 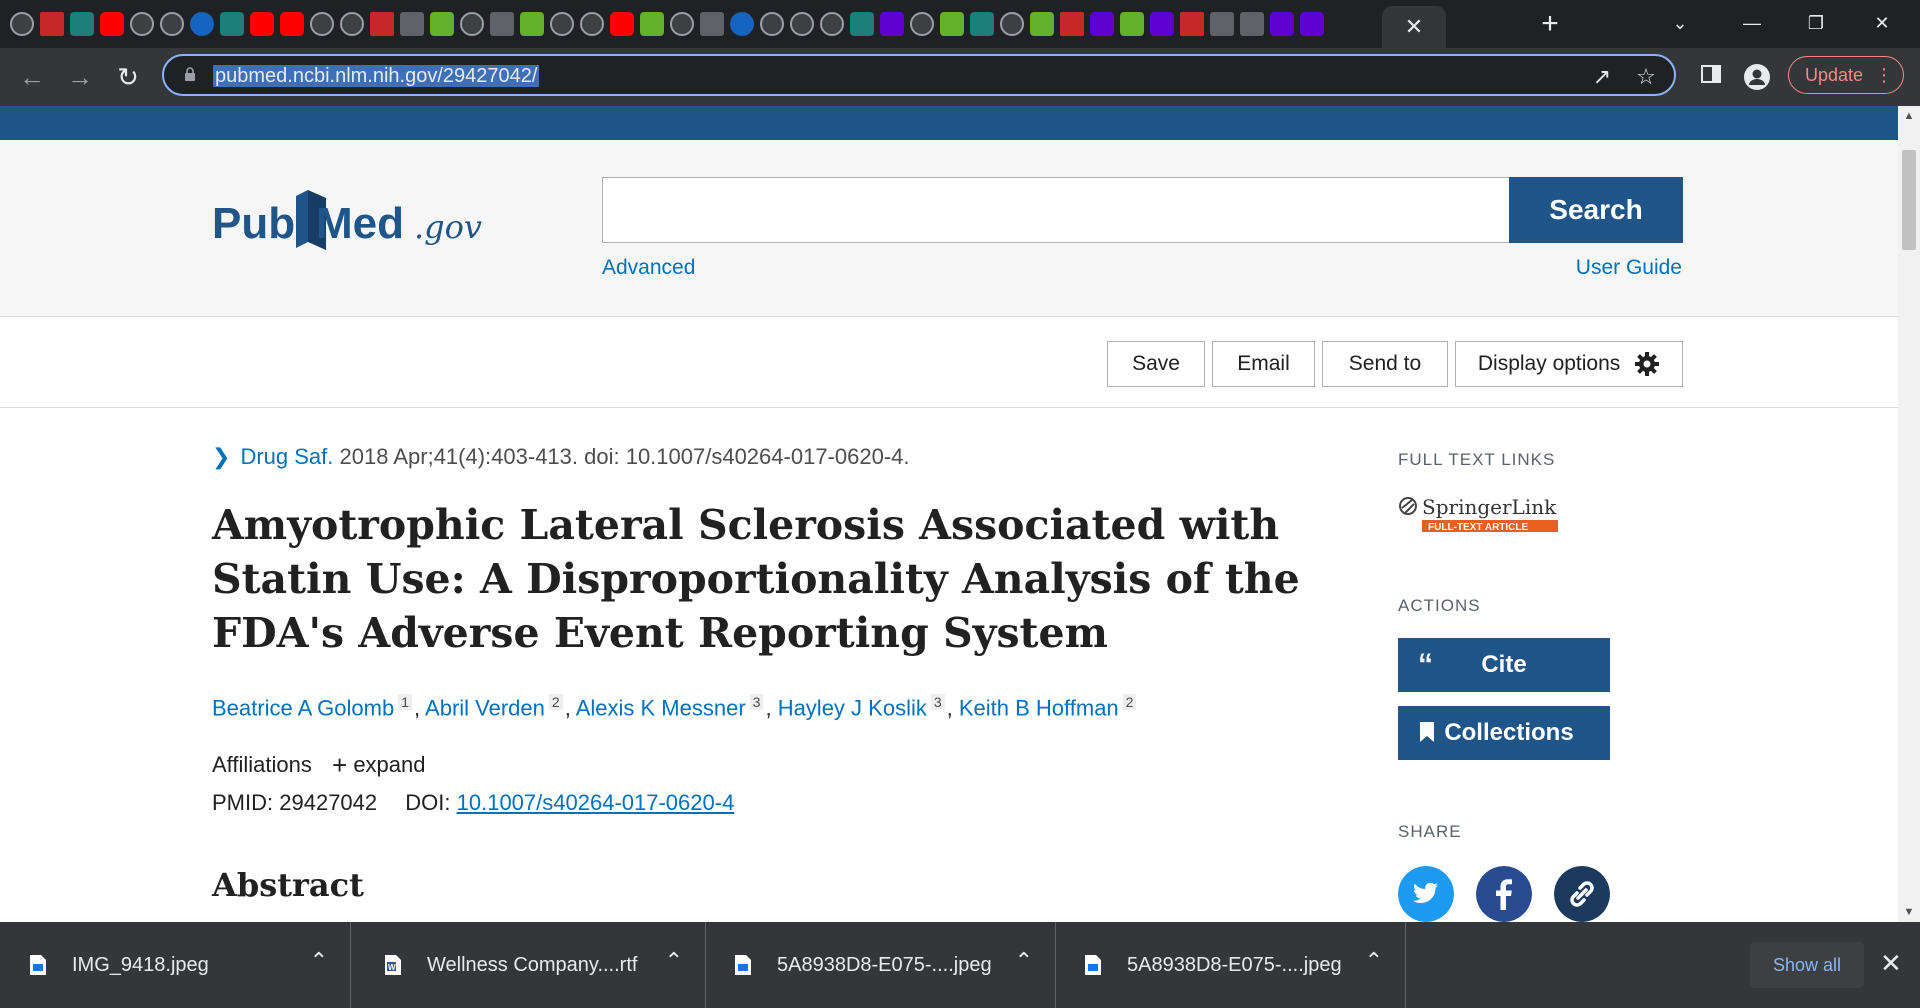 I want to click on doi-link: 10.1007/s40264-017-0620-4, so click(x=596, y=802).